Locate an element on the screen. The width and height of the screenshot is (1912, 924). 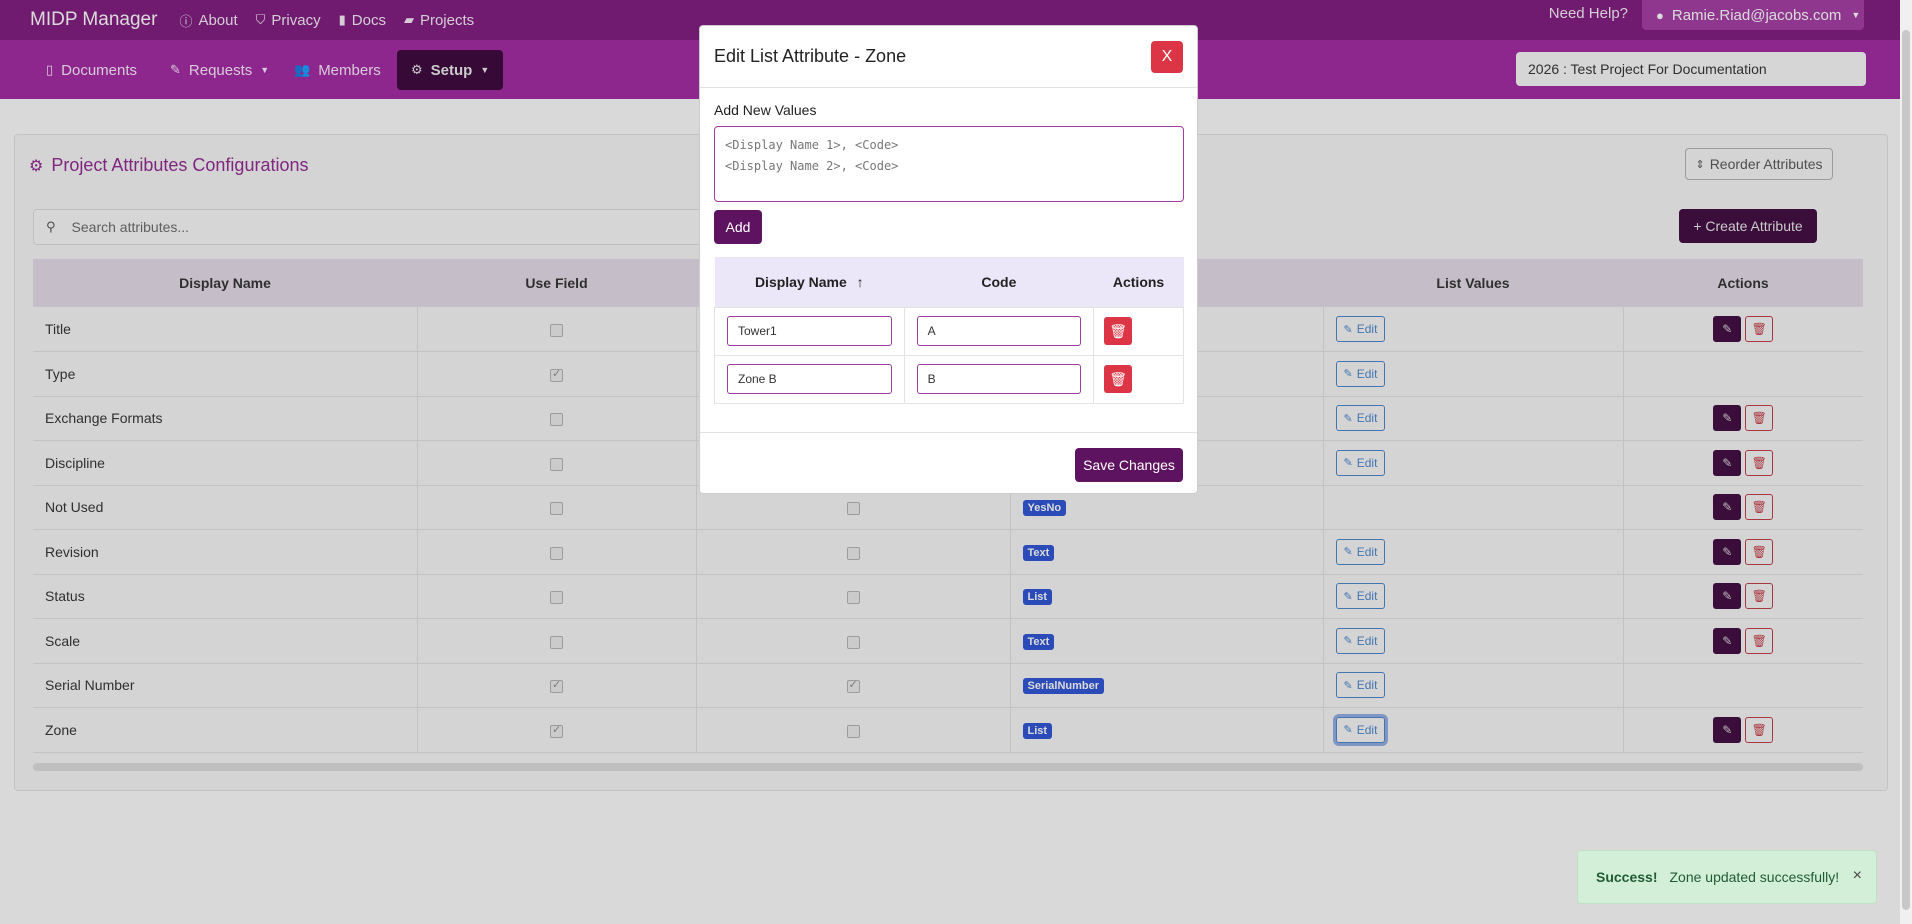
modal-header: Edit List Attribute - Zone X is located at coordinates (948, 57).